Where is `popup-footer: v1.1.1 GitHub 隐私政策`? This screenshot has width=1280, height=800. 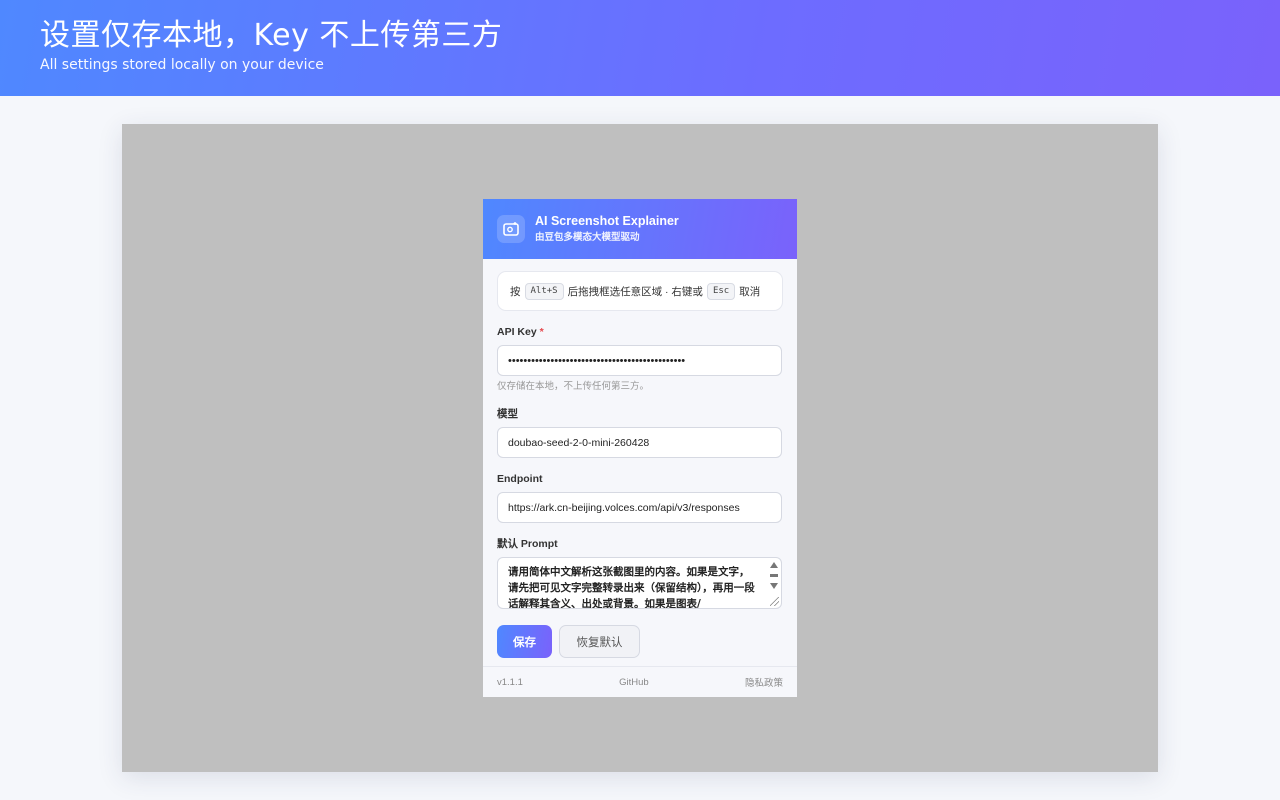
popup-footer: v1.1.1 GitHub 隐私政策 is located at coordinates (640, 681).